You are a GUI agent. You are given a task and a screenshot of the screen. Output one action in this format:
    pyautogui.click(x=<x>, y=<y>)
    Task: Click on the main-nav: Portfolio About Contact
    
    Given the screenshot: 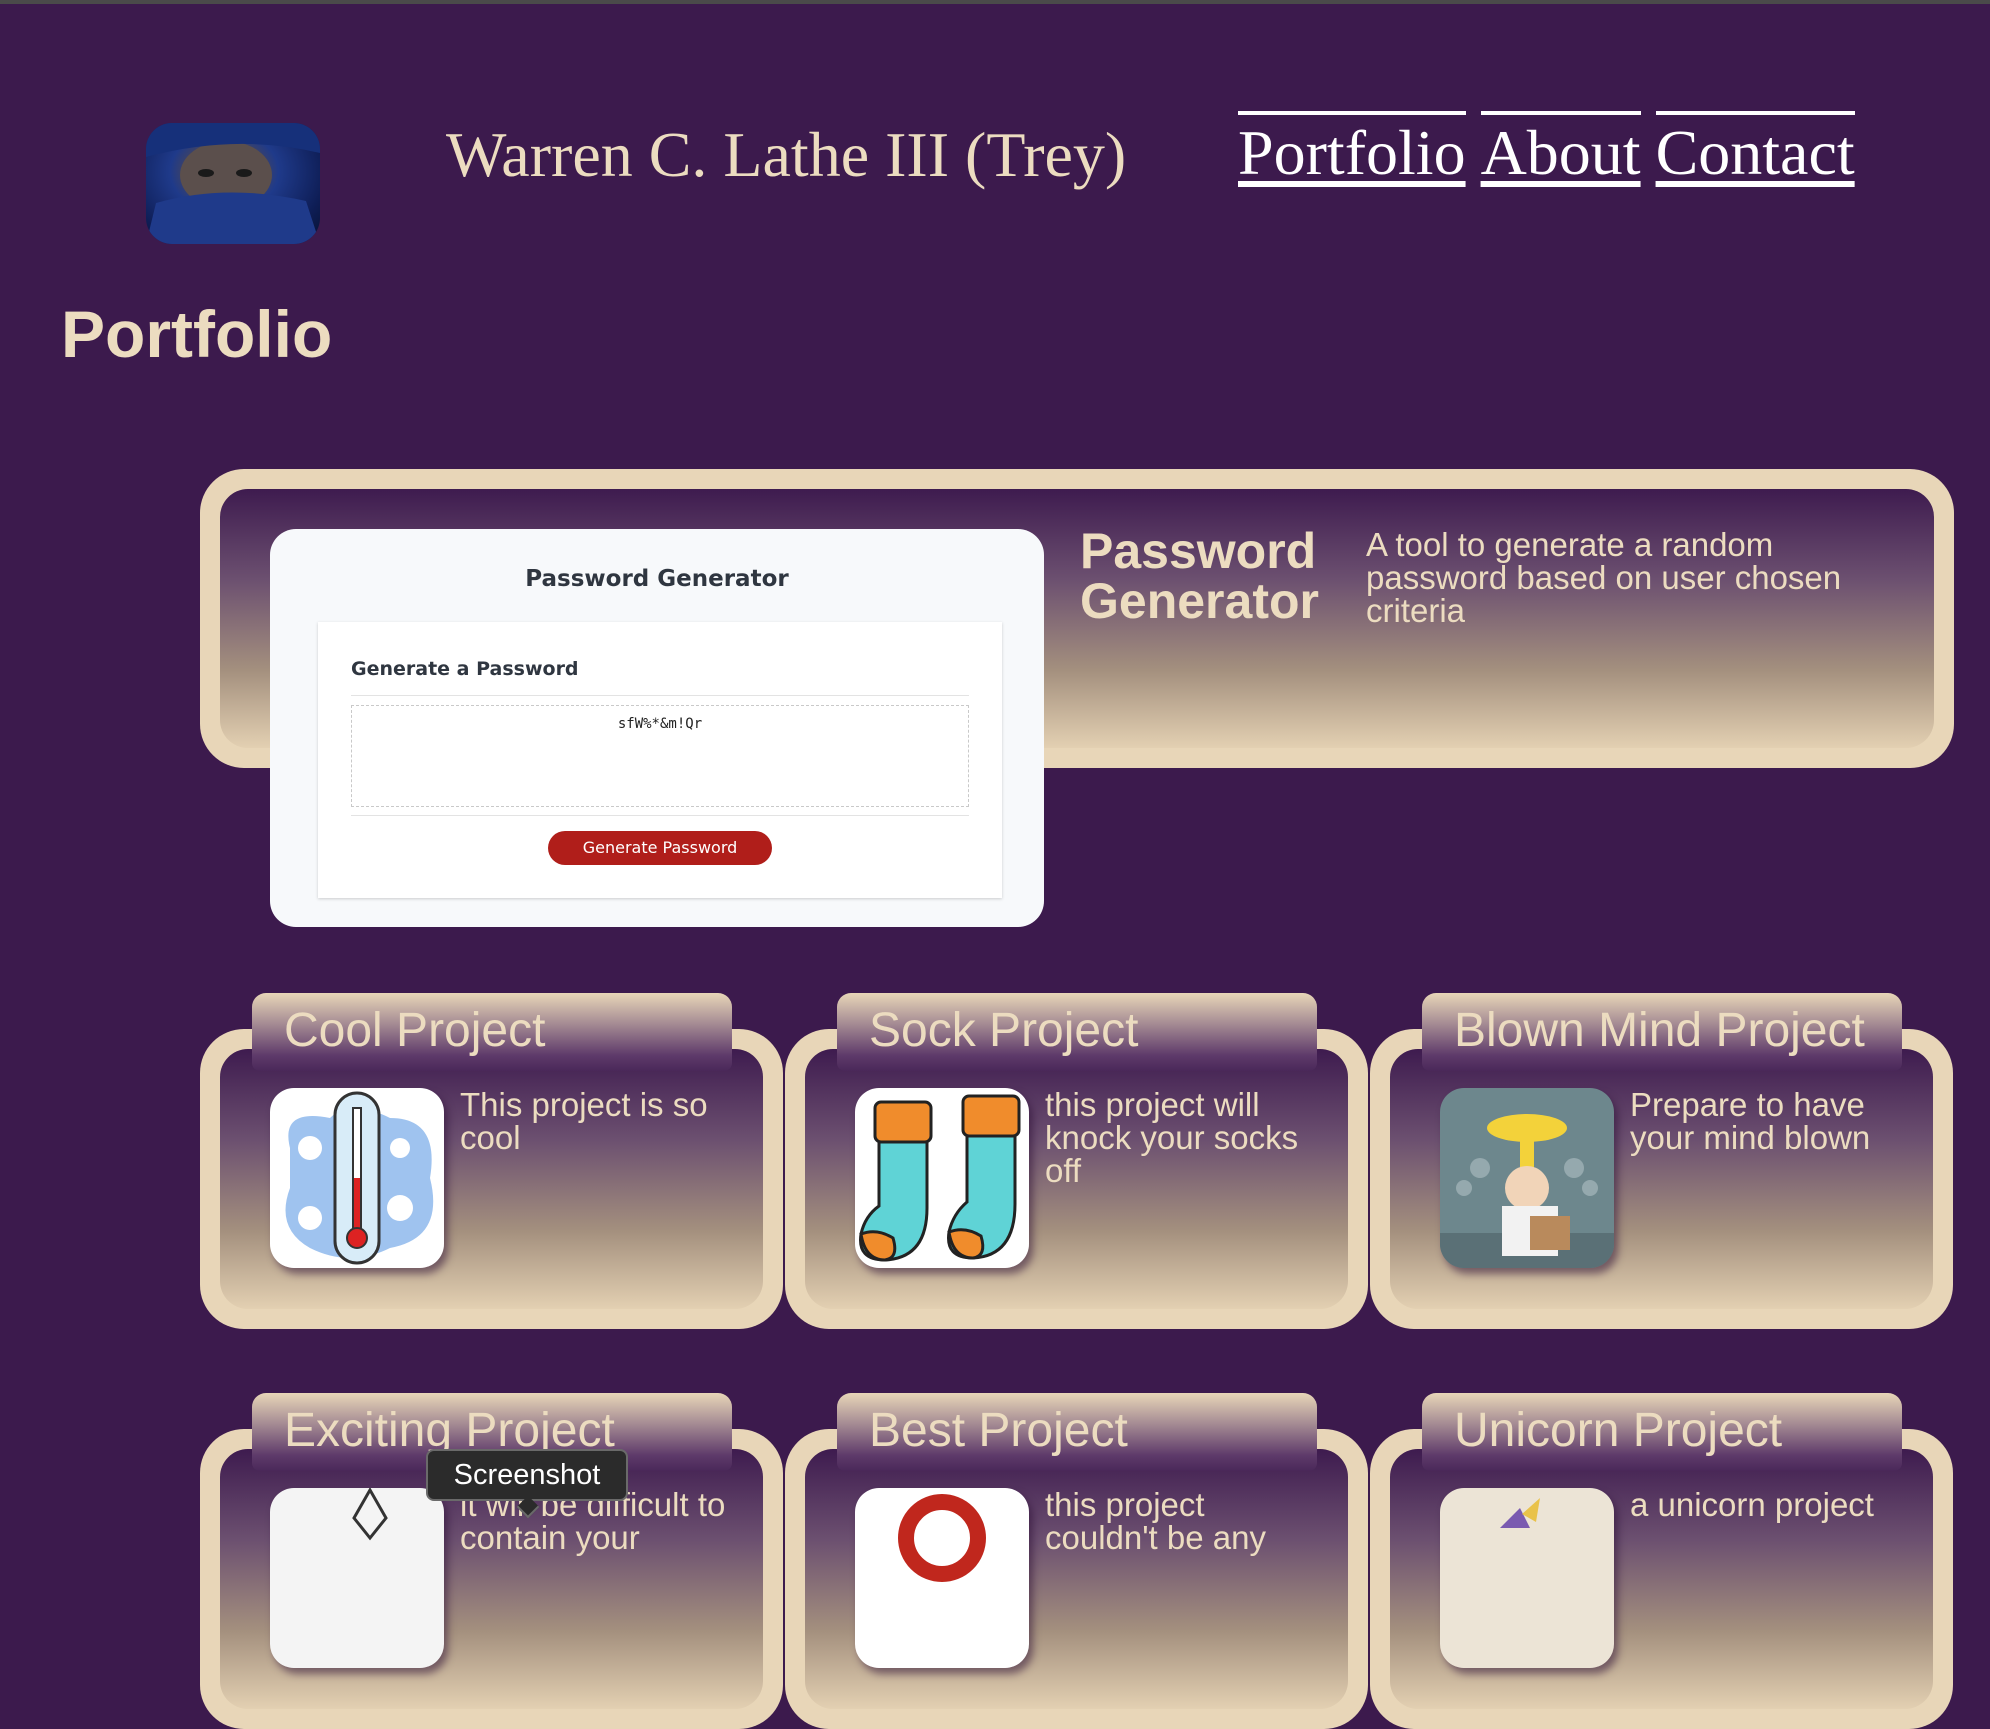 What is the action you would take?
    pyautogui.click(x=1546, y=151)
    